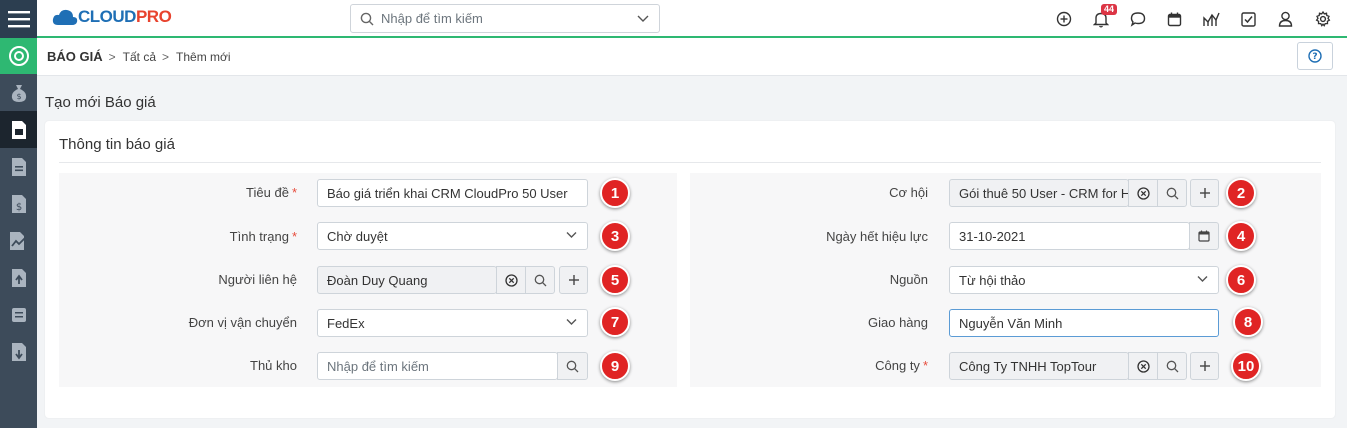 This screenshot has height=428, width=1347. I want to click on logo-text-cloud: CLOUD, so click(107, 16).